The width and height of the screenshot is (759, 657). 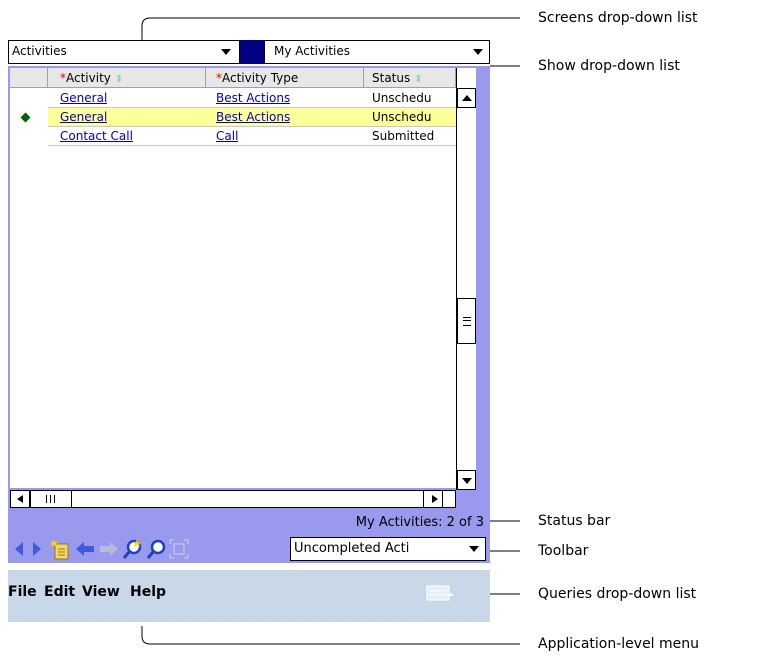 What do you see at coordinates (377, 52) in the screenshot?
I see `show-dropdown: My Activities` at bounding box center [377, 52].